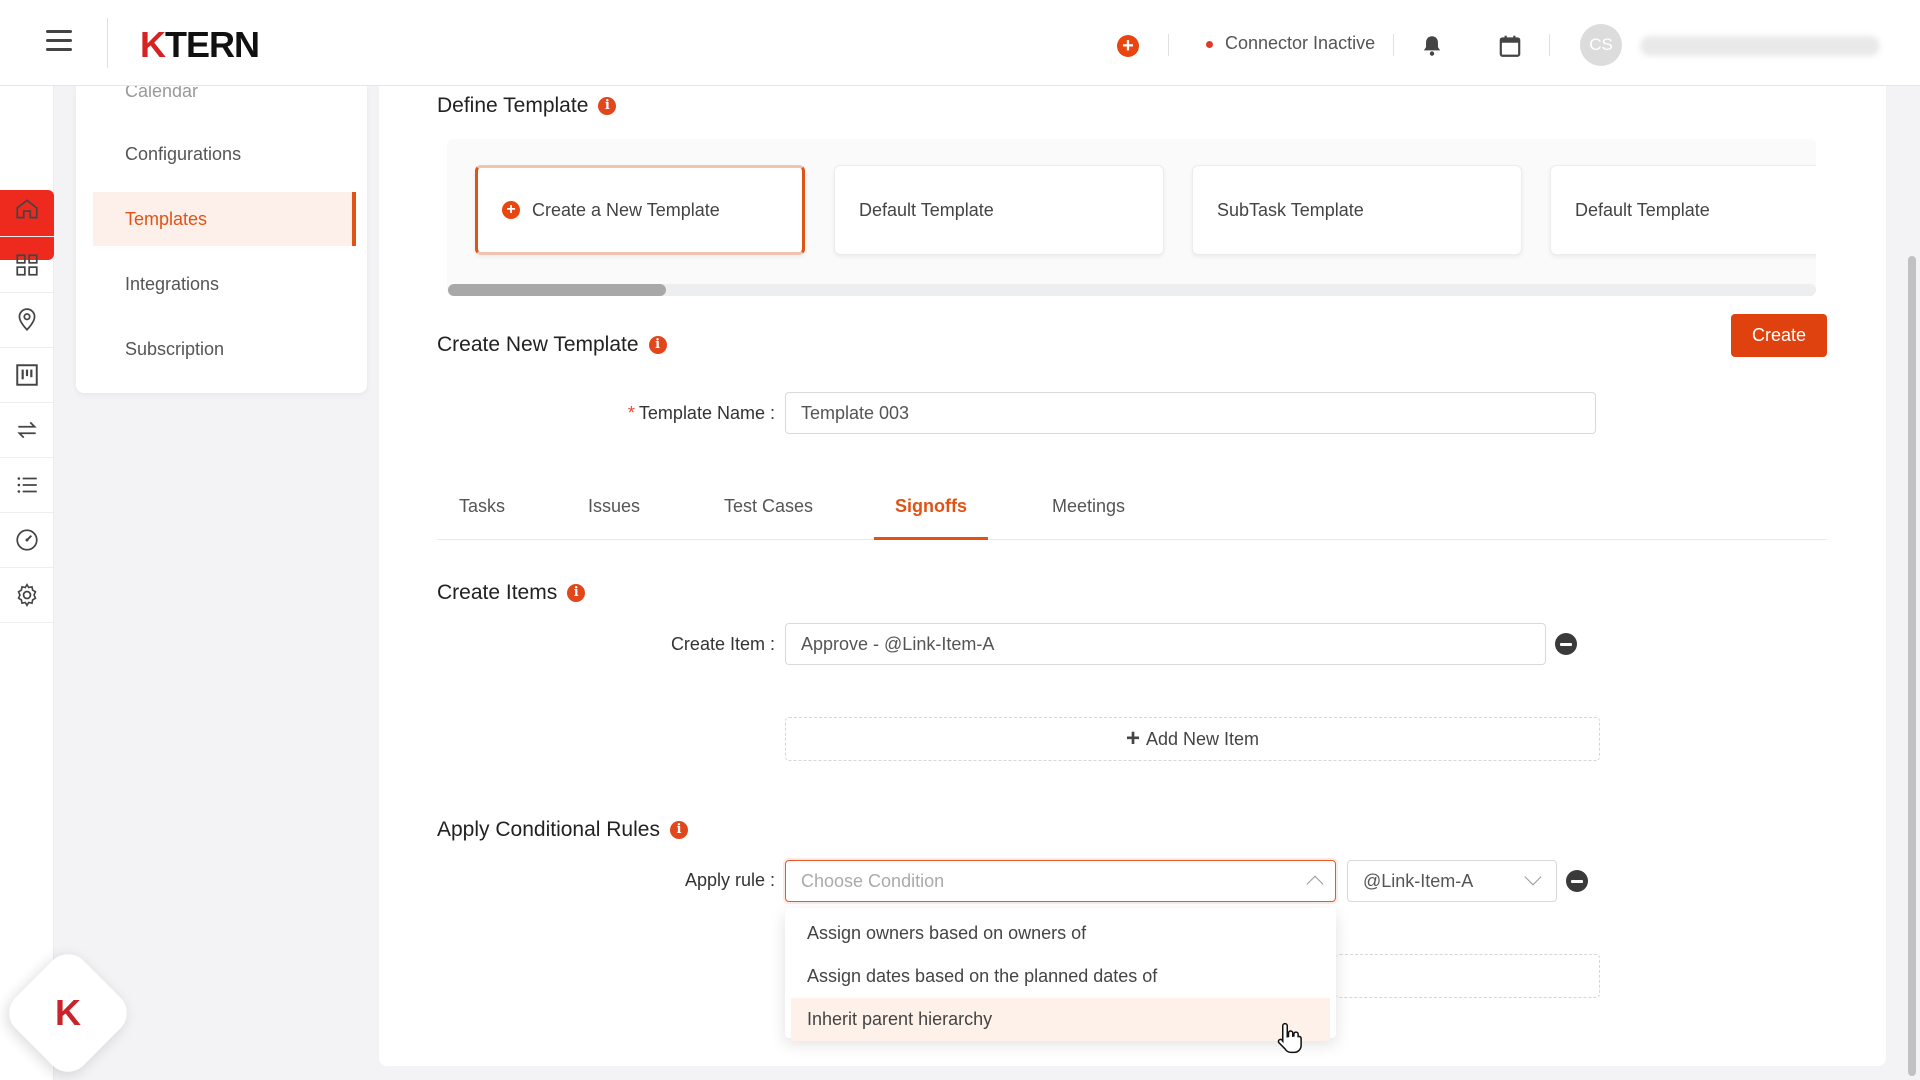 The image size is (1920, 1080). Describe the element at coordinates (527, 106) in the screenshot. I see `define-template-title: Define Template i` at that location.